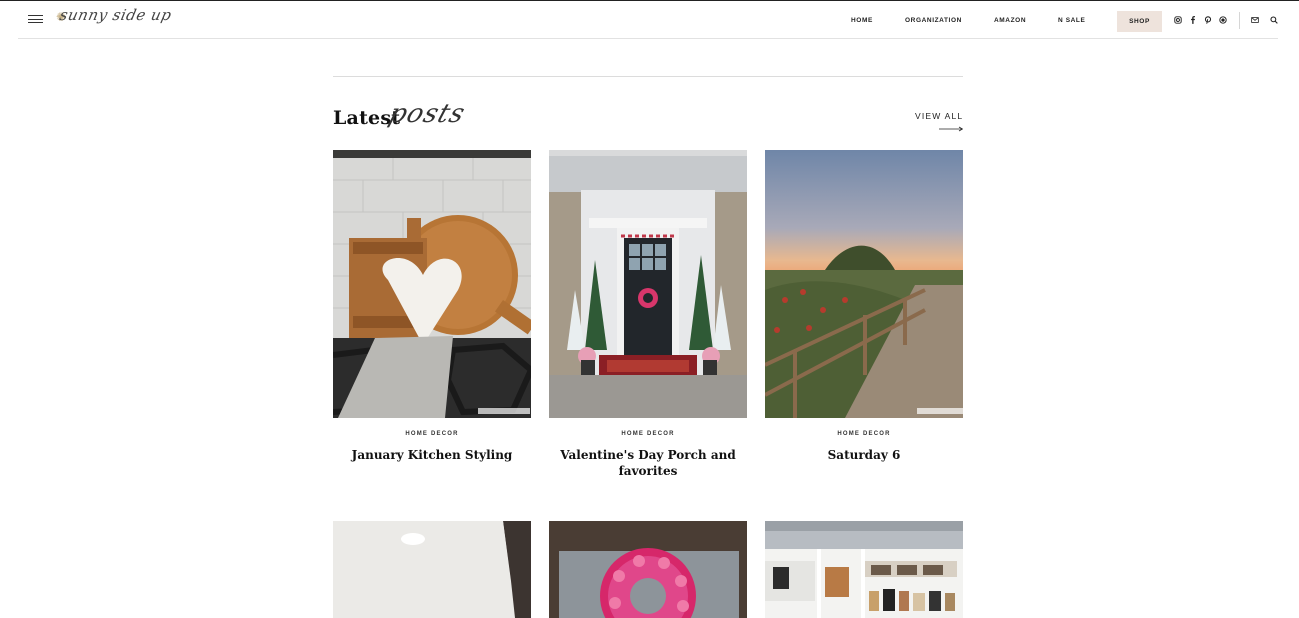 This screenshot has height=618, width=1299. What do you see at coordinates (432, 455) in the screenshot?
I see `post-title: January Kitchen Styling` at bounding box center [432, 455].